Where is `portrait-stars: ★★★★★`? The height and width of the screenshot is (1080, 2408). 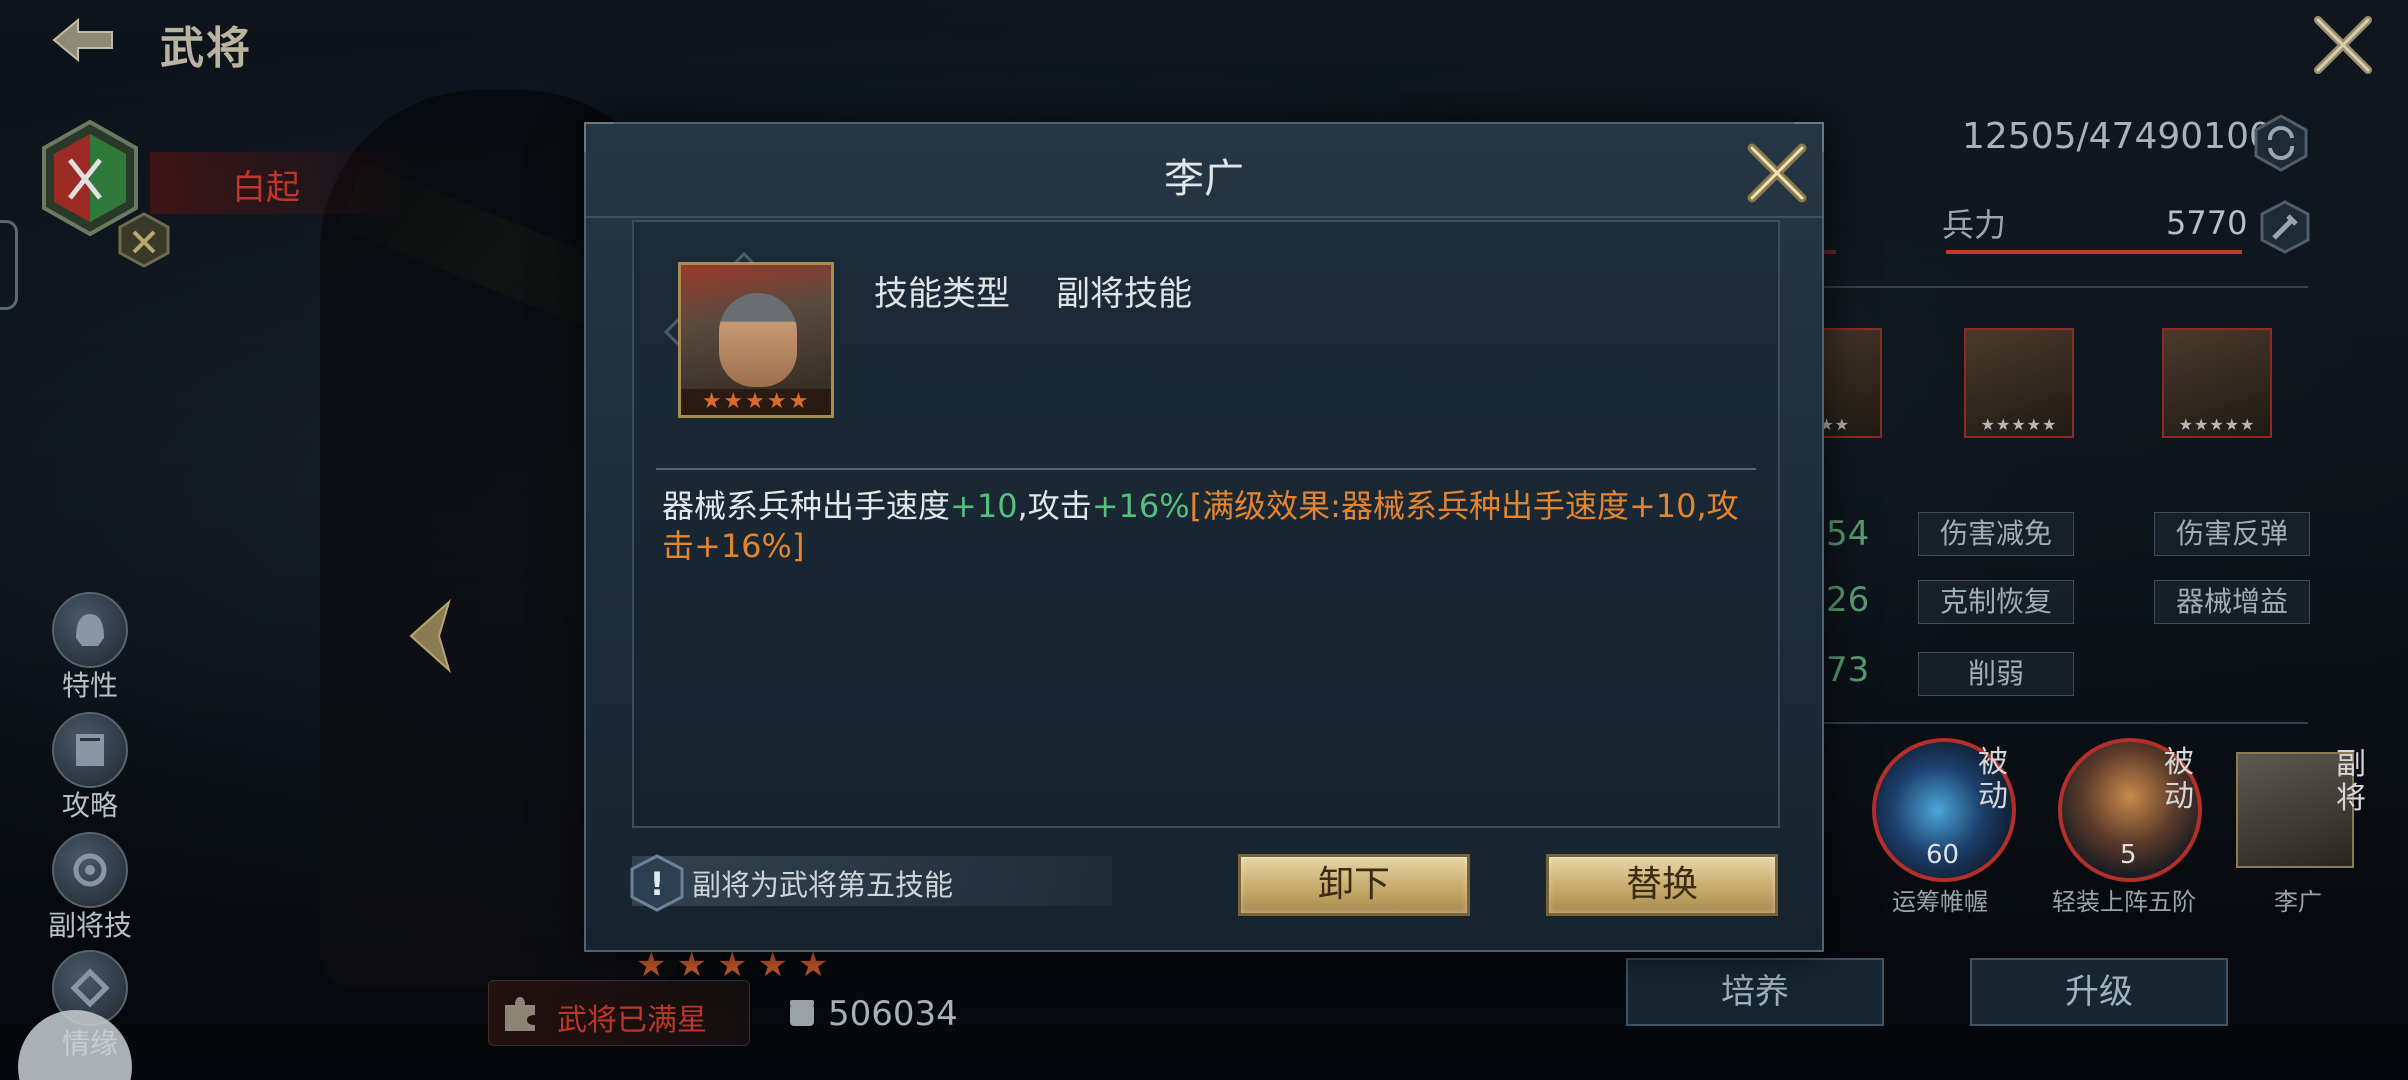 portrait-stars: ★★★★★ is located at coordinates (756, 402).